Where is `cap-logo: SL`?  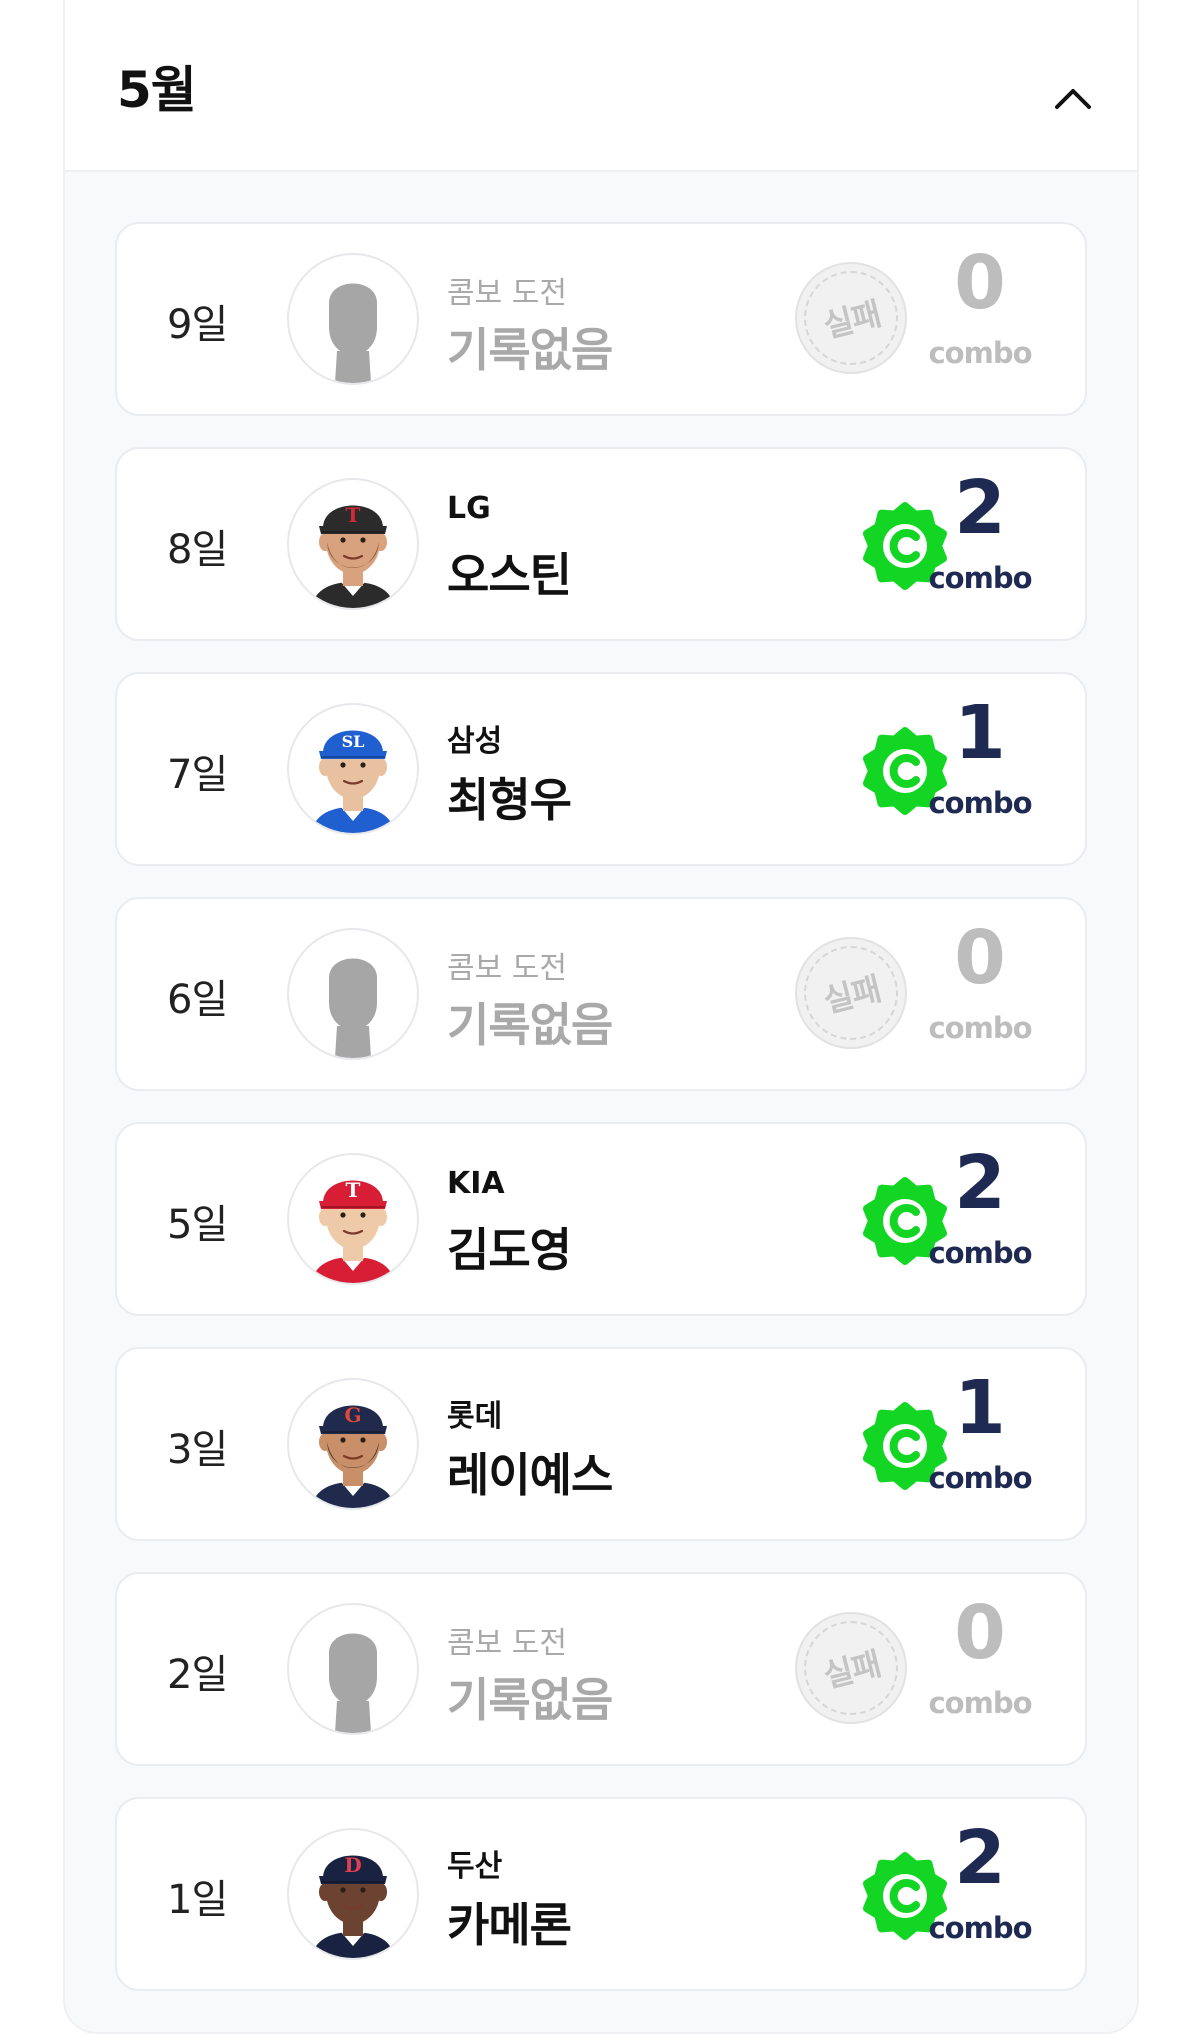 cap-logo: SL is located at coordinates (353, 741).